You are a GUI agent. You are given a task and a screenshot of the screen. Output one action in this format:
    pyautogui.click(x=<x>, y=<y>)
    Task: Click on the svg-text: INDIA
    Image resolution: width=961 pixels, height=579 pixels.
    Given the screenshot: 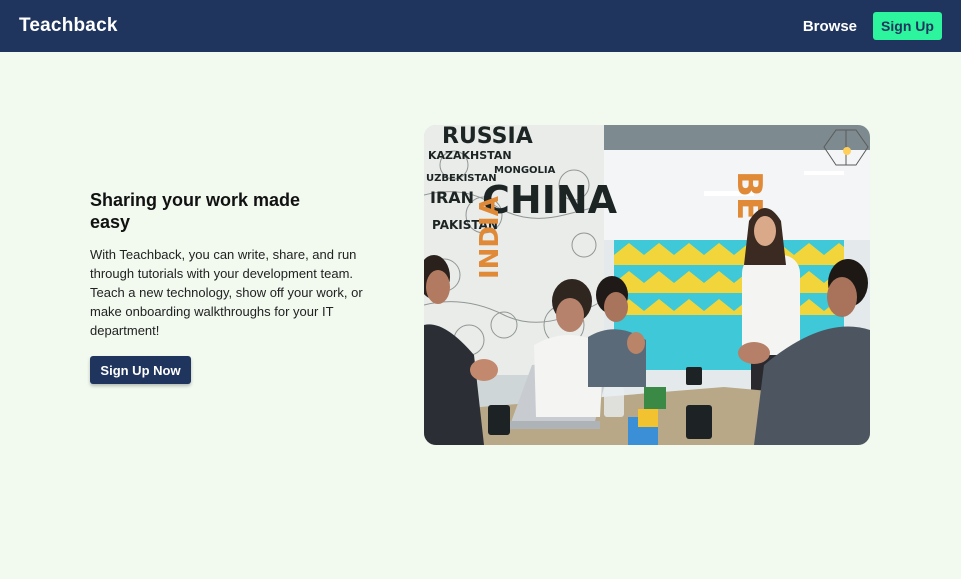 What is the action you would take?
    pyautogui.click(x=490, y=237)
    